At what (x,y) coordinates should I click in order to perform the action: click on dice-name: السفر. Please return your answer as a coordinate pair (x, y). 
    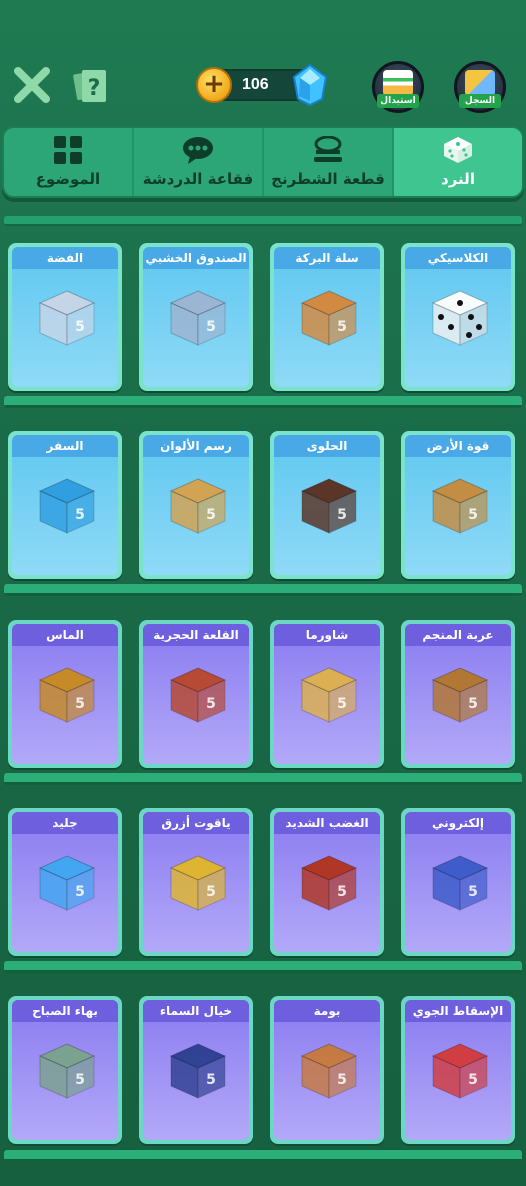
    Looking at the image, I should click on (65, 446).